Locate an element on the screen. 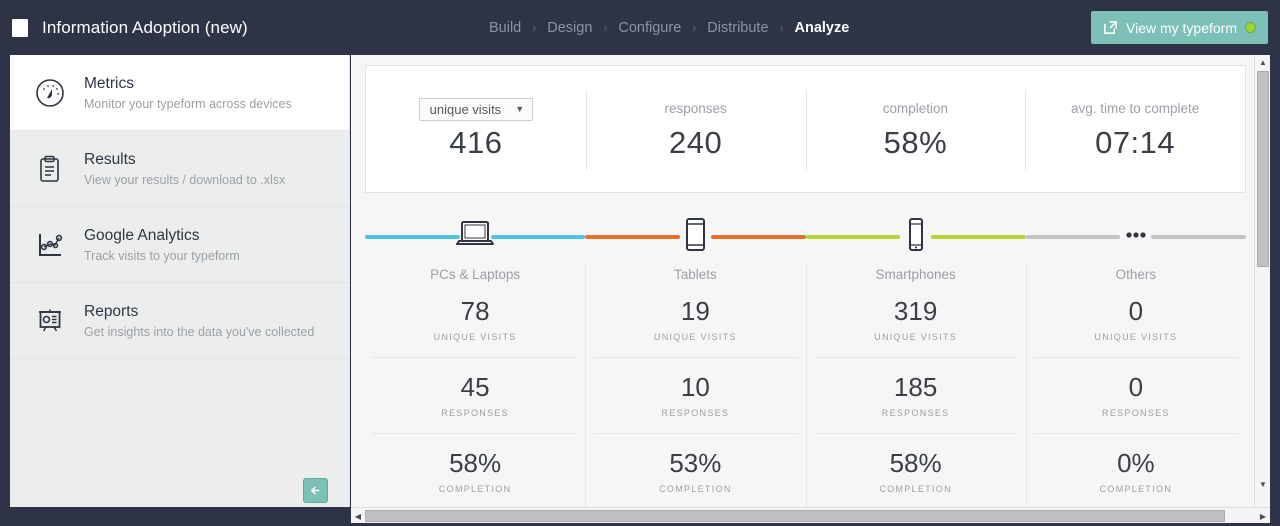 This screenshot has width=1280, height=526. device-name-smartphones: Smartphones is located at coordinates (915, 274).